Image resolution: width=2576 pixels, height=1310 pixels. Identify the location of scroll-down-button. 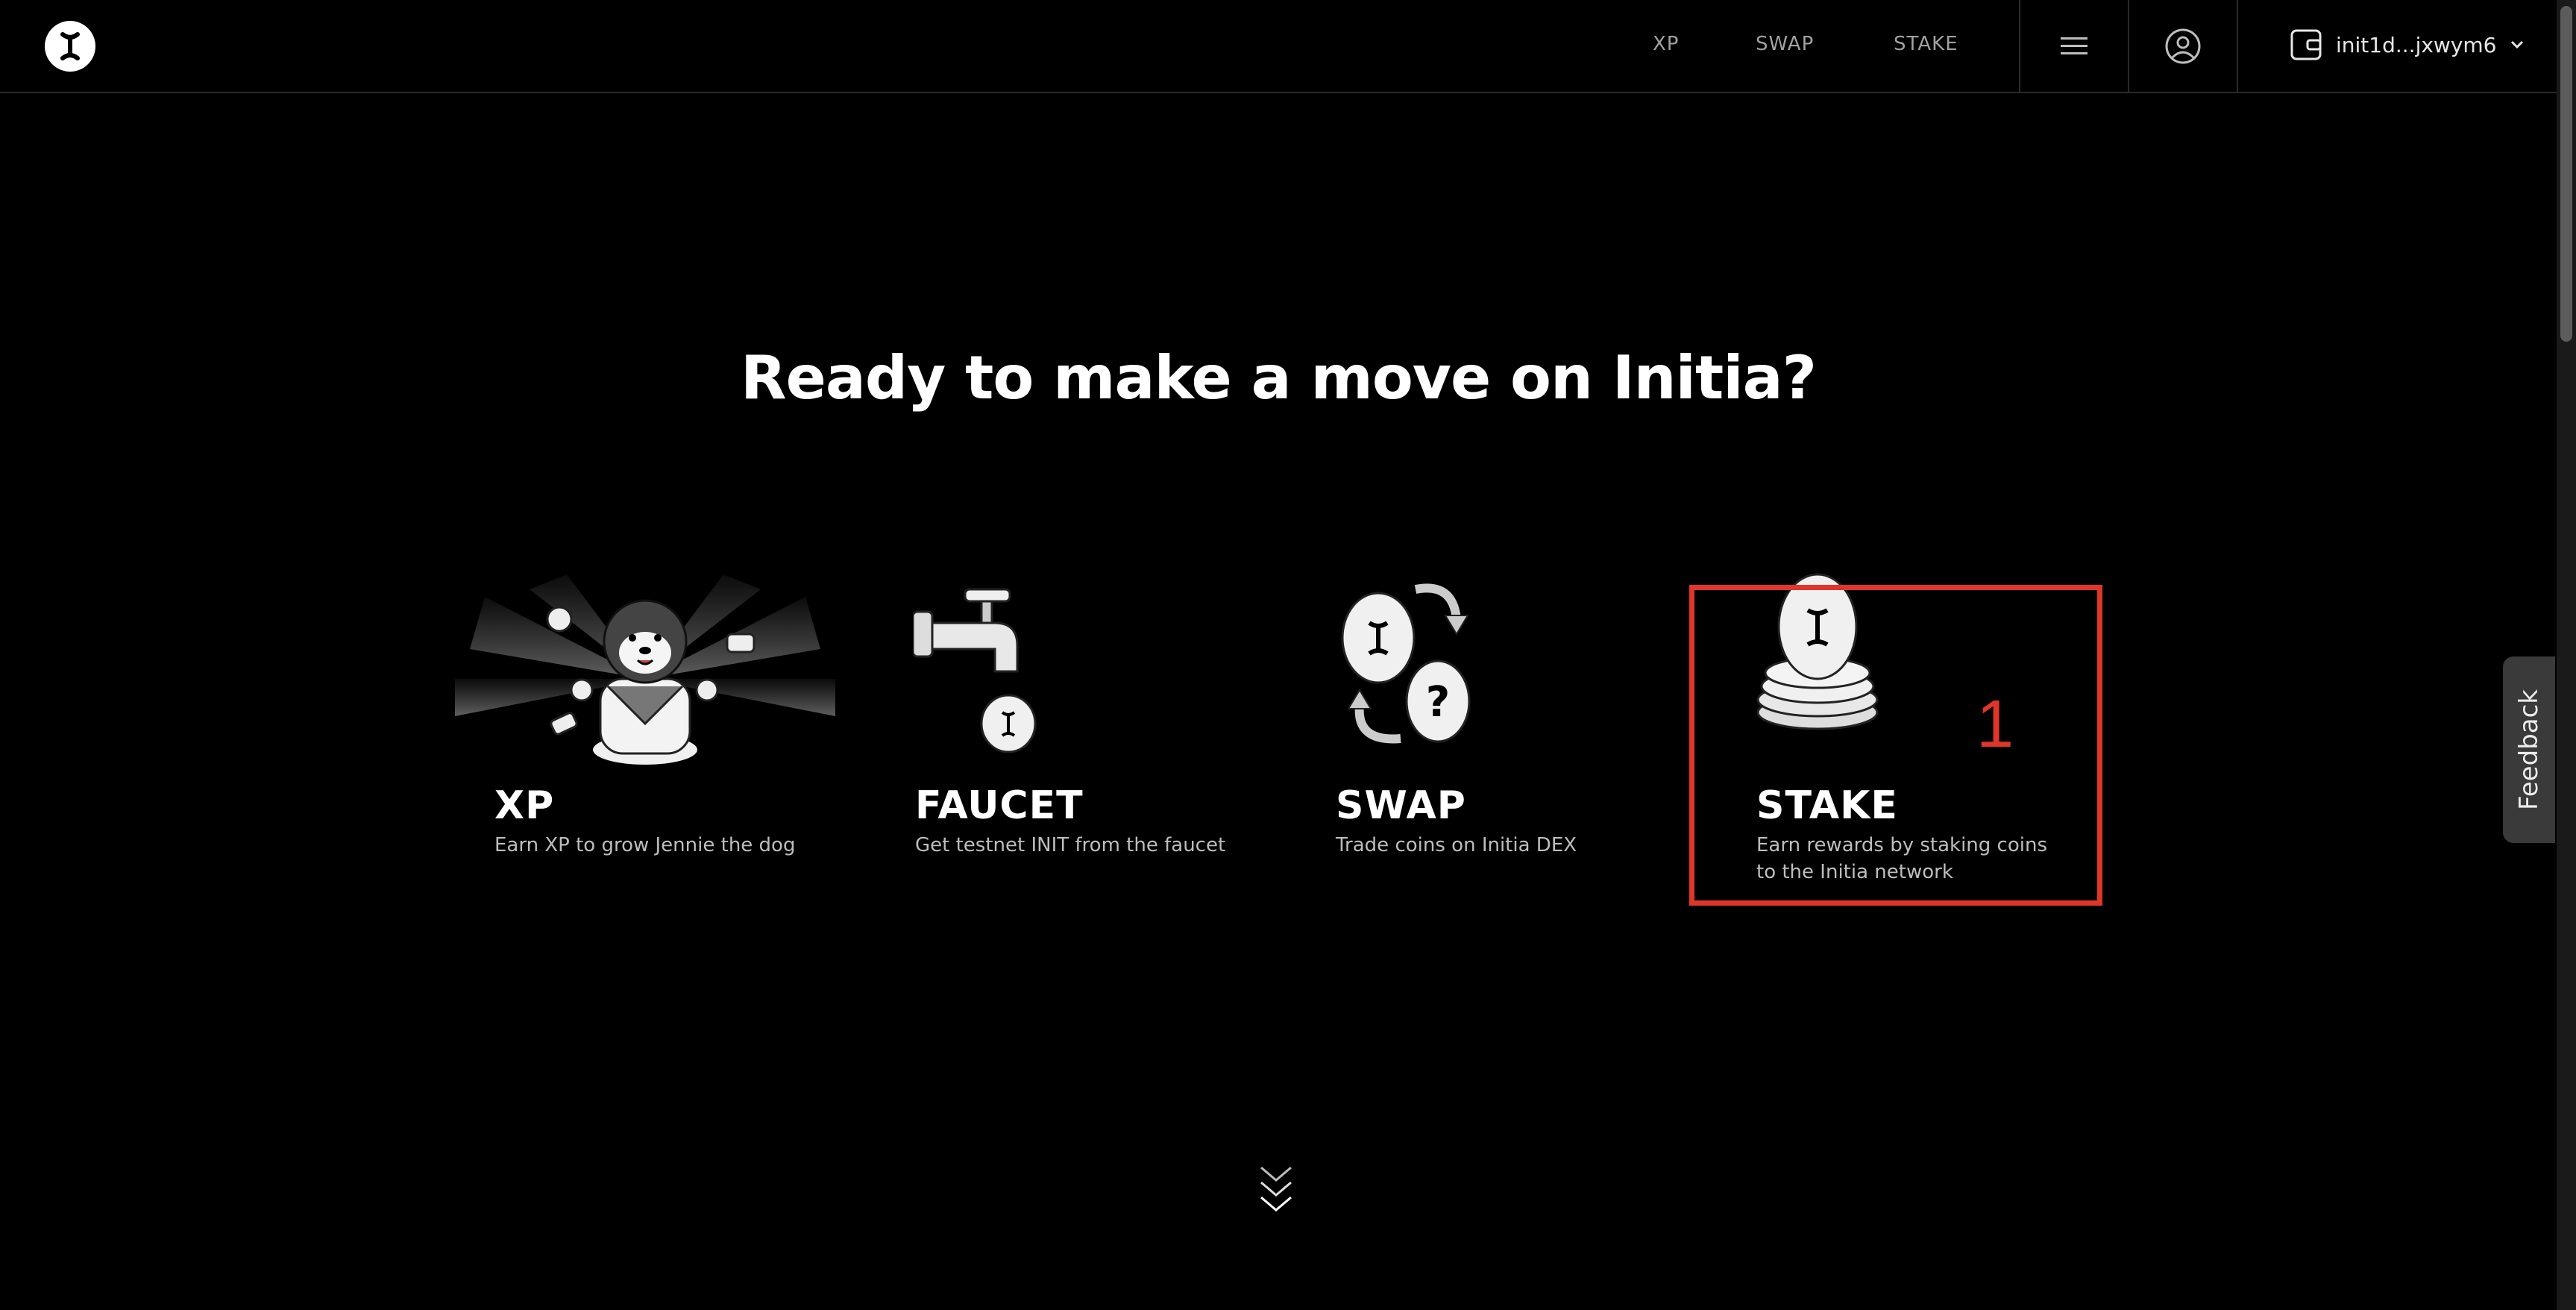
(1276, 1195).